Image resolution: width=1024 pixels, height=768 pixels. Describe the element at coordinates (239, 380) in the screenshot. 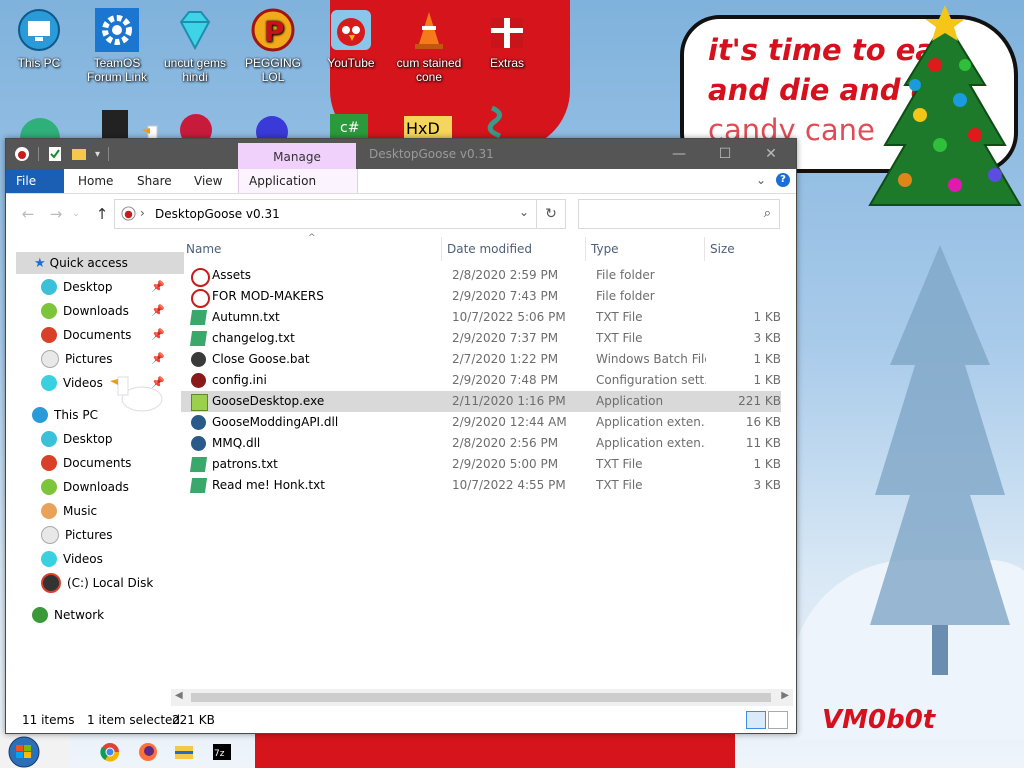

I see `file-name: config.ini` at that location.